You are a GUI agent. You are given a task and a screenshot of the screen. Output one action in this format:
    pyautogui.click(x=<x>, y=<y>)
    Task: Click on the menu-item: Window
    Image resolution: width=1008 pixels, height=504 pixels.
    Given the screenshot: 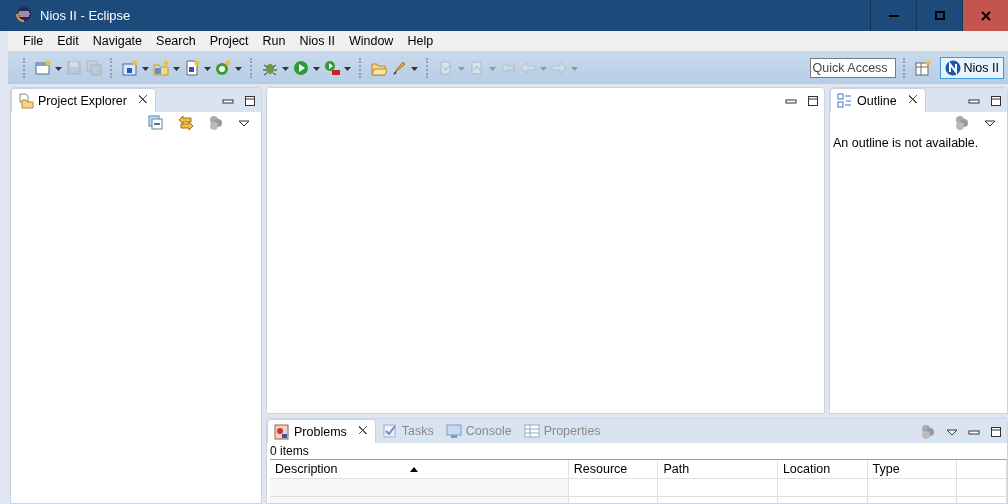 What is the action you would take?
    pyautogui.click(x=371, y=41)
    